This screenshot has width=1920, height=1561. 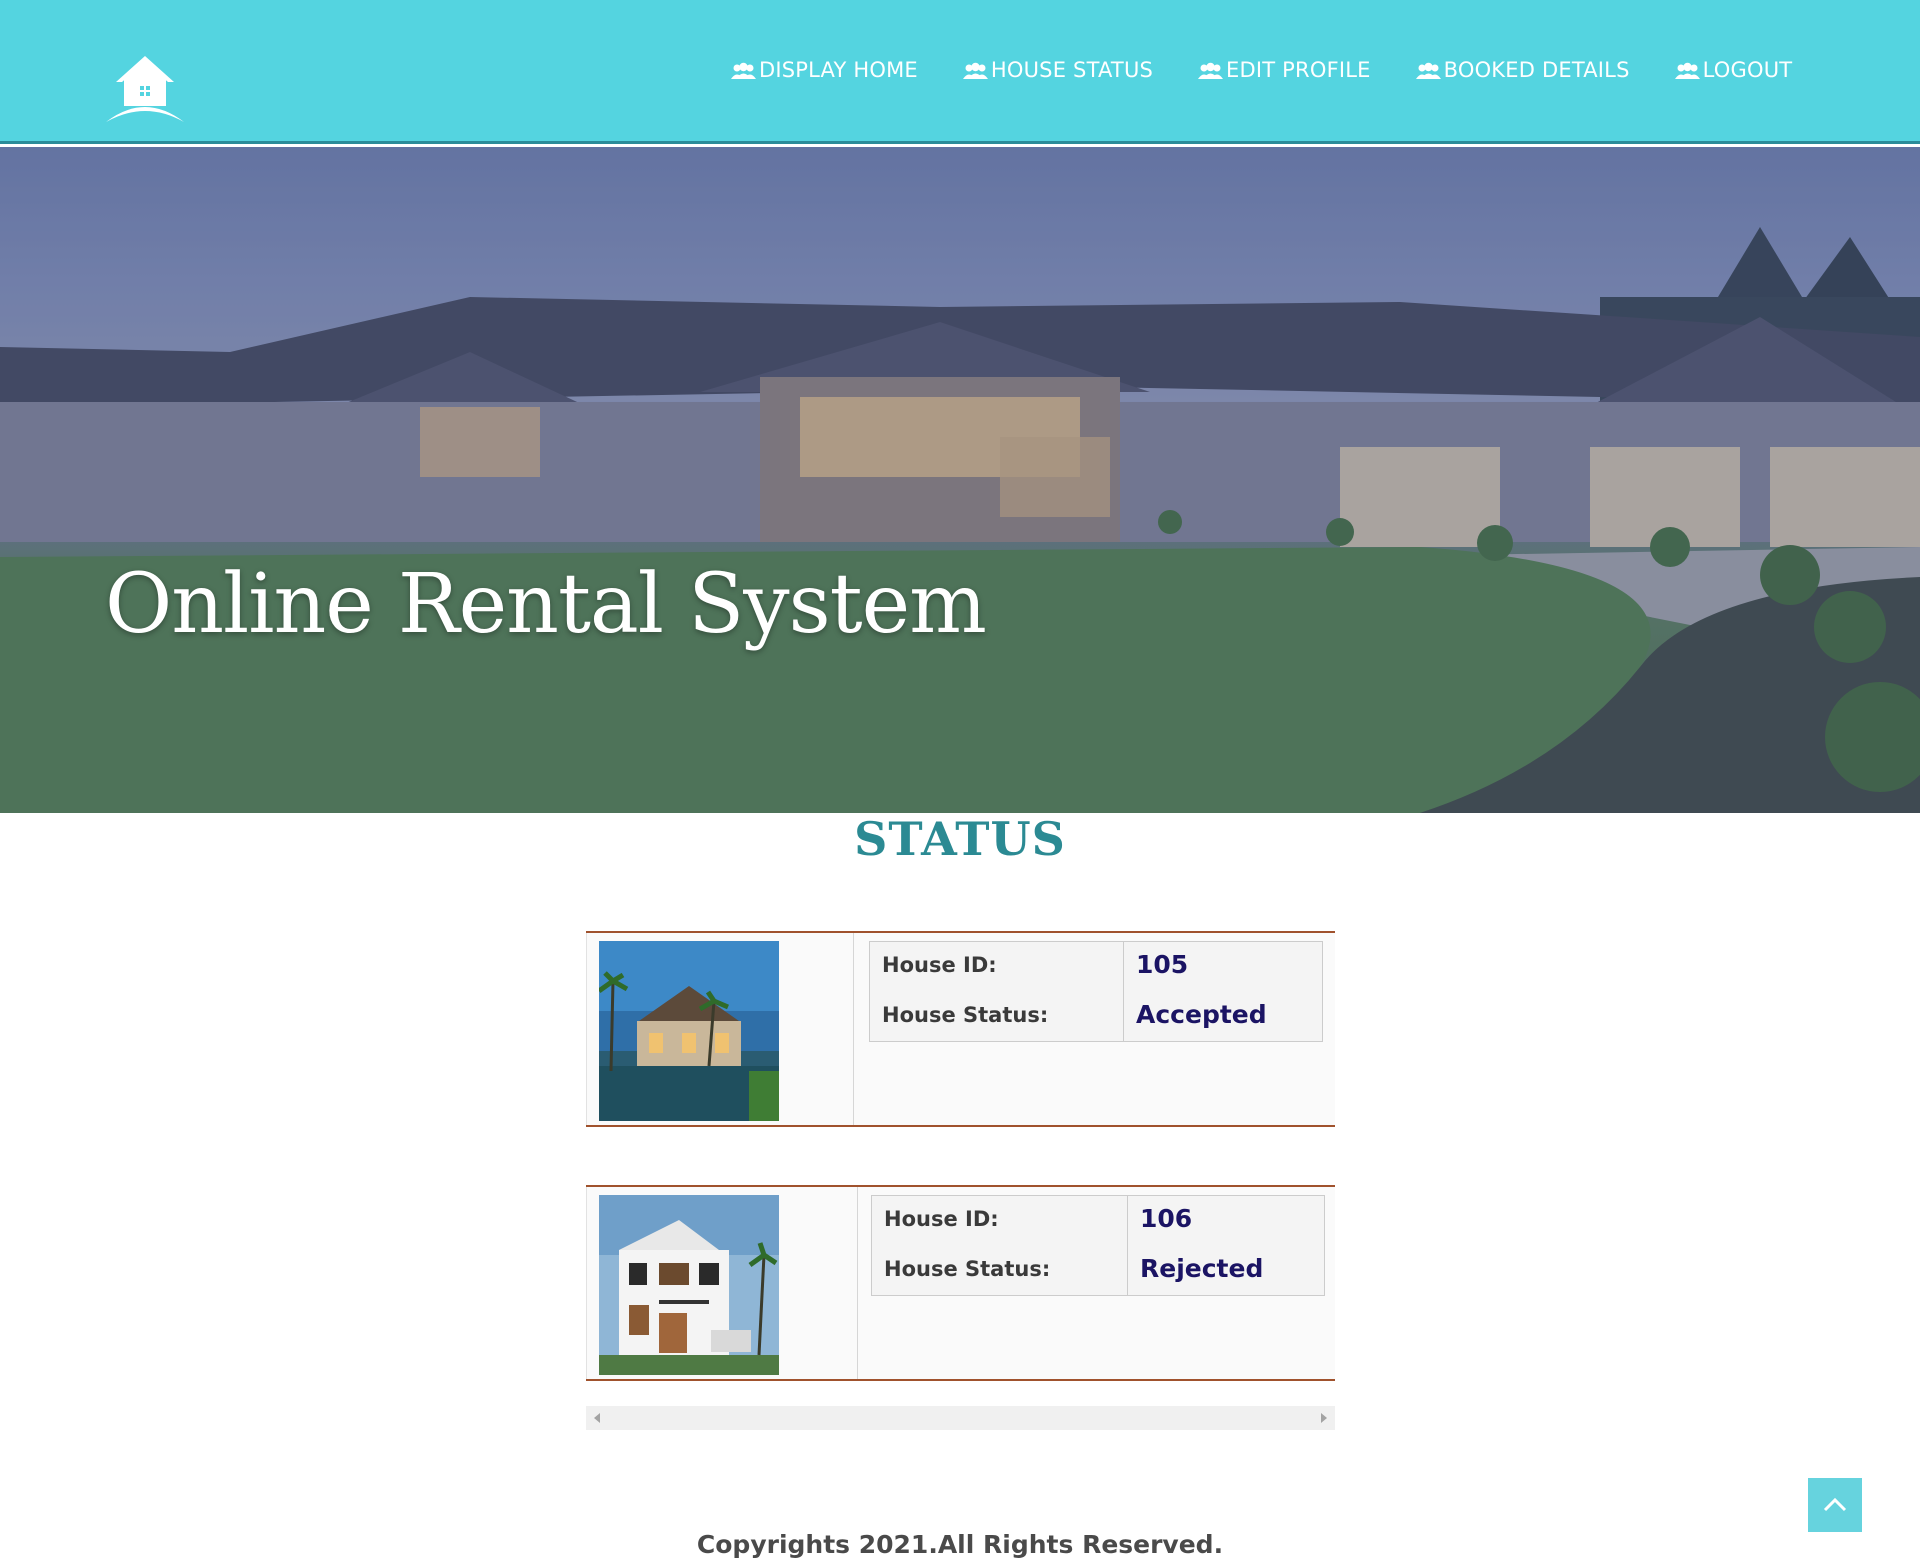 I want to click on table-row: House ID: 105, so click(x=1096, y=967).